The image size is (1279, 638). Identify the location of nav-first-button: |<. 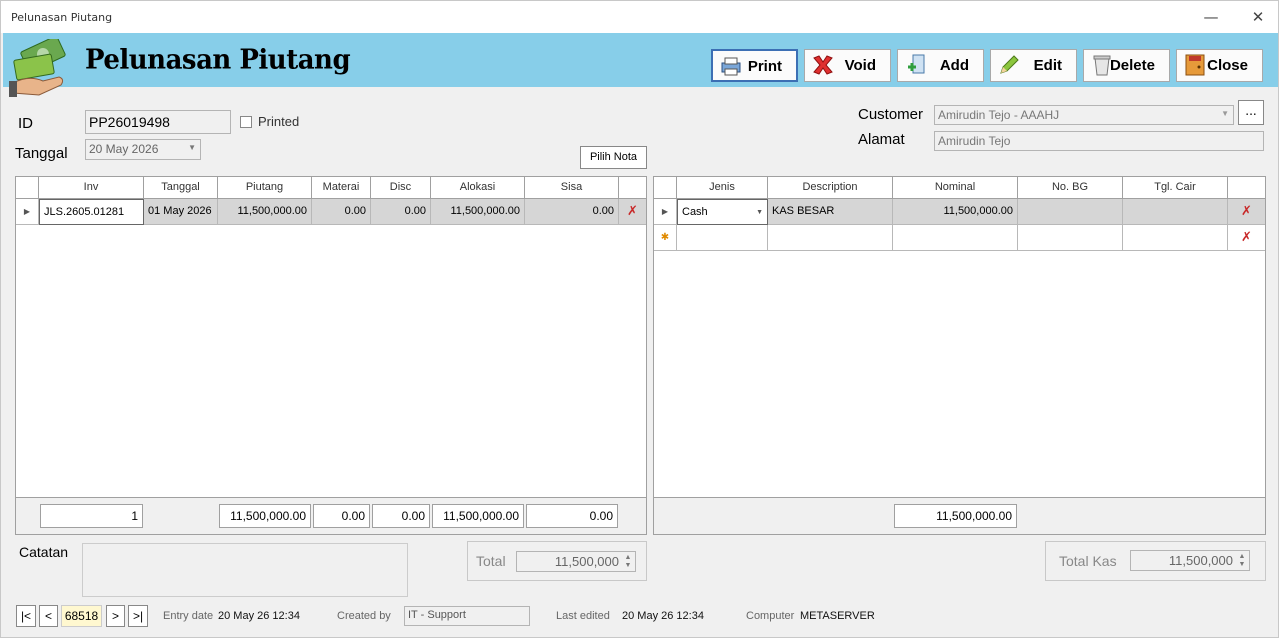
(26, 616).